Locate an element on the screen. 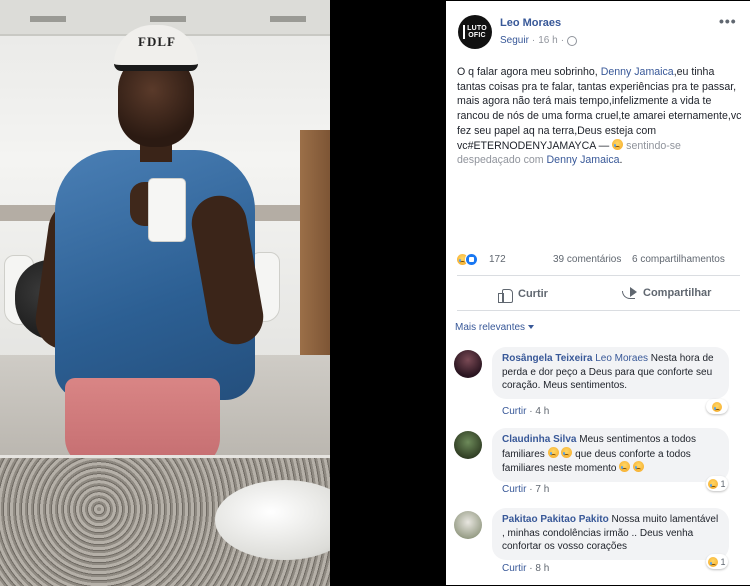 This screenshot has width=750, height=586. thumbs-up-icon is located at coordinates (505, 295).